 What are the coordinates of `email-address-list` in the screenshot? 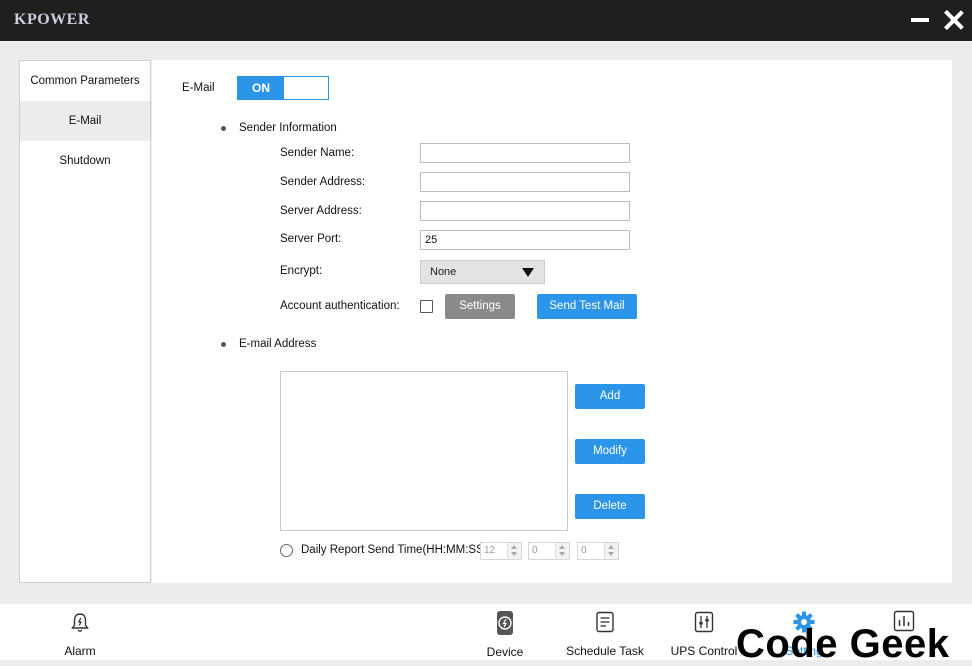 It's located at (424, 451).